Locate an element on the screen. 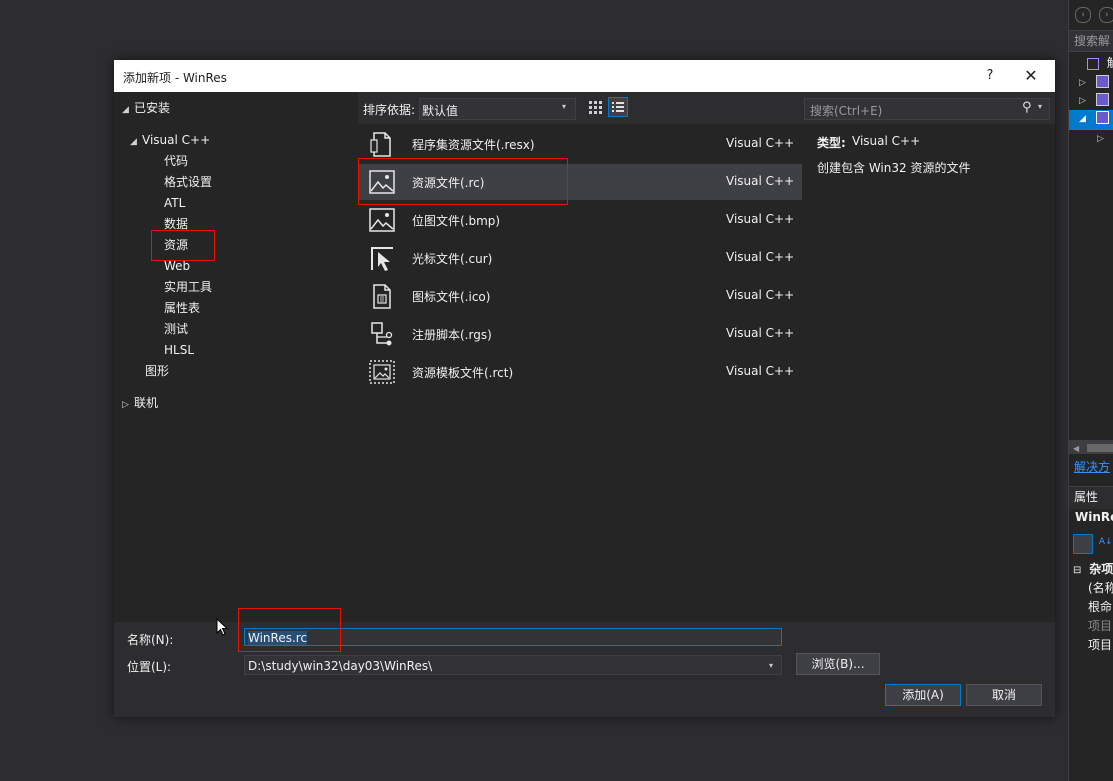 This screenshot has height=781, width=1113. tree-node-1: ▷ is located at coordinates (1091, 84).